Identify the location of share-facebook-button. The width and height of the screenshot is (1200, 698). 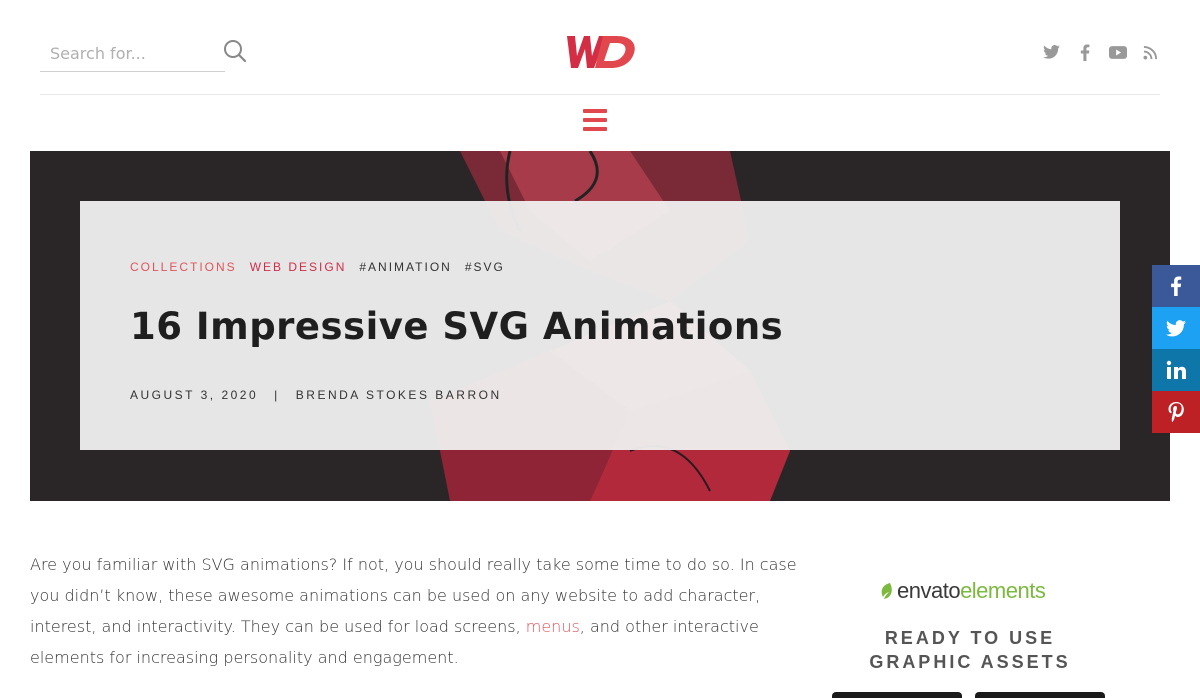
(1176, 286).